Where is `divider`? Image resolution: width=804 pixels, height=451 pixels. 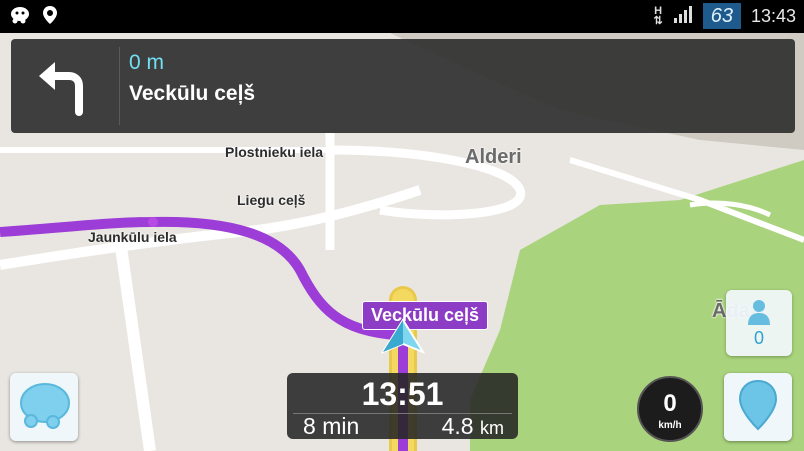
divider is located at coordinates (119, 86).